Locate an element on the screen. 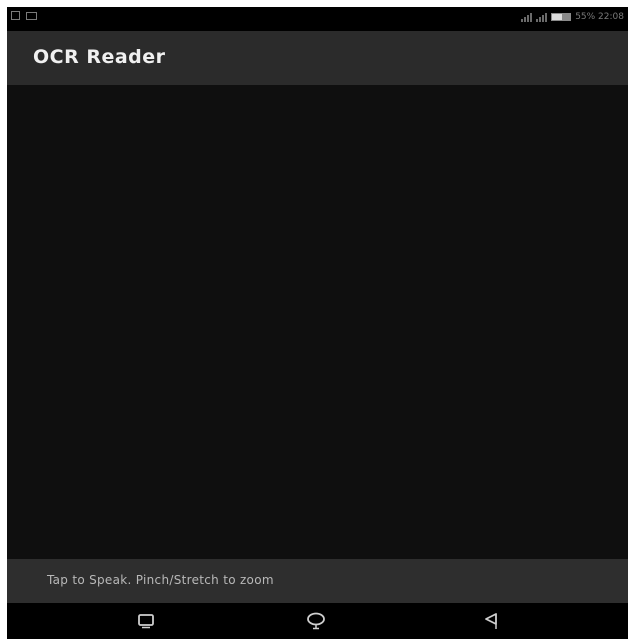 The height and width of the screenshot is (639, 632). status-right: 55% 22:08 is located at coordinates (572, 17).